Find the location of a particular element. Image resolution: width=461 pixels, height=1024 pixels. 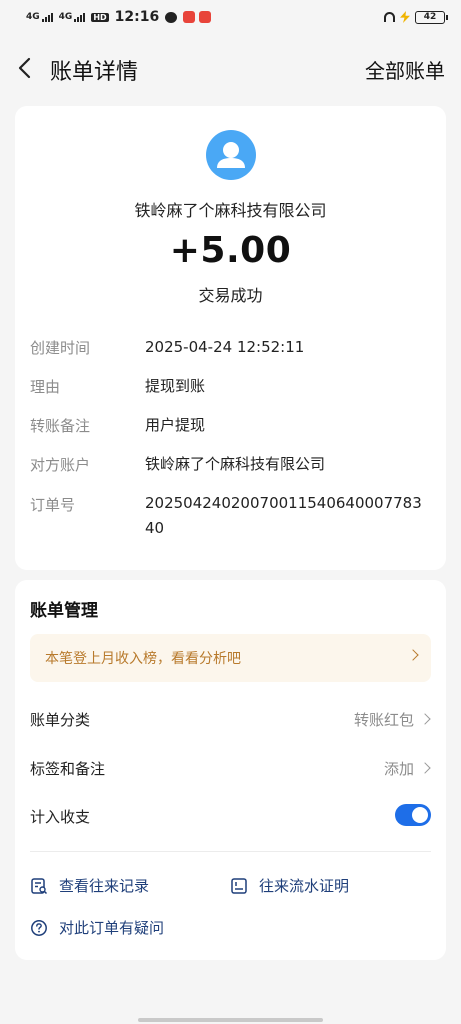

payee-name: 铁岭麻了个麻科技有限公司 is located at coordinates (230, 210).